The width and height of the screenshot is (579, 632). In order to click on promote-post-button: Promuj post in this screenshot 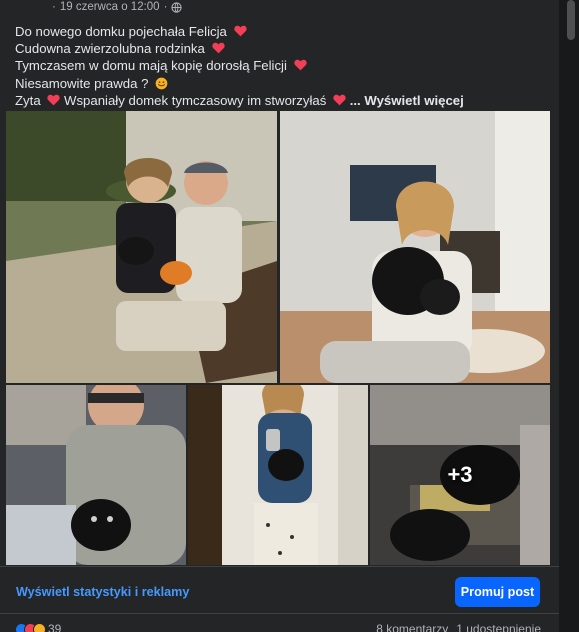, I will do `click(497, 592)`.